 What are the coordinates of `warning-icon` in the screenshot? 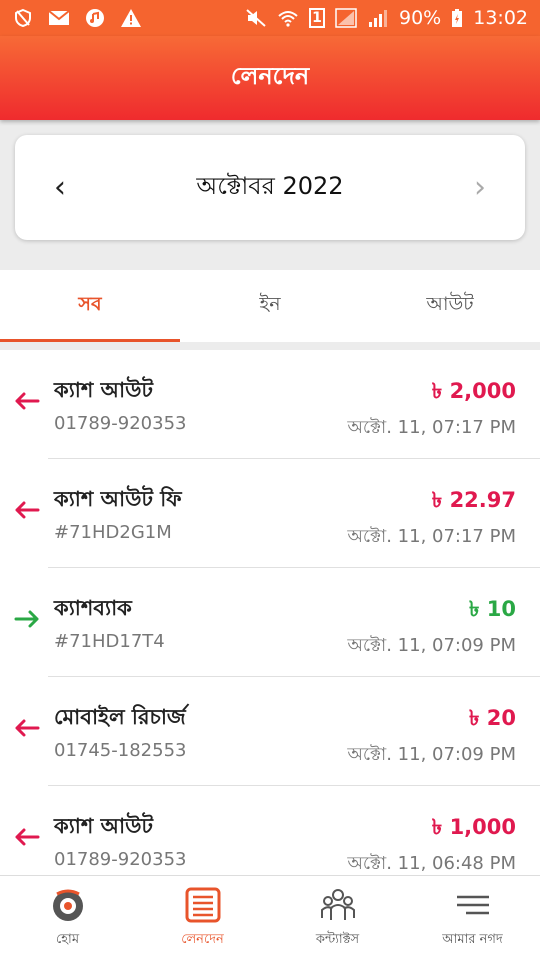 It's located at (131, 18).